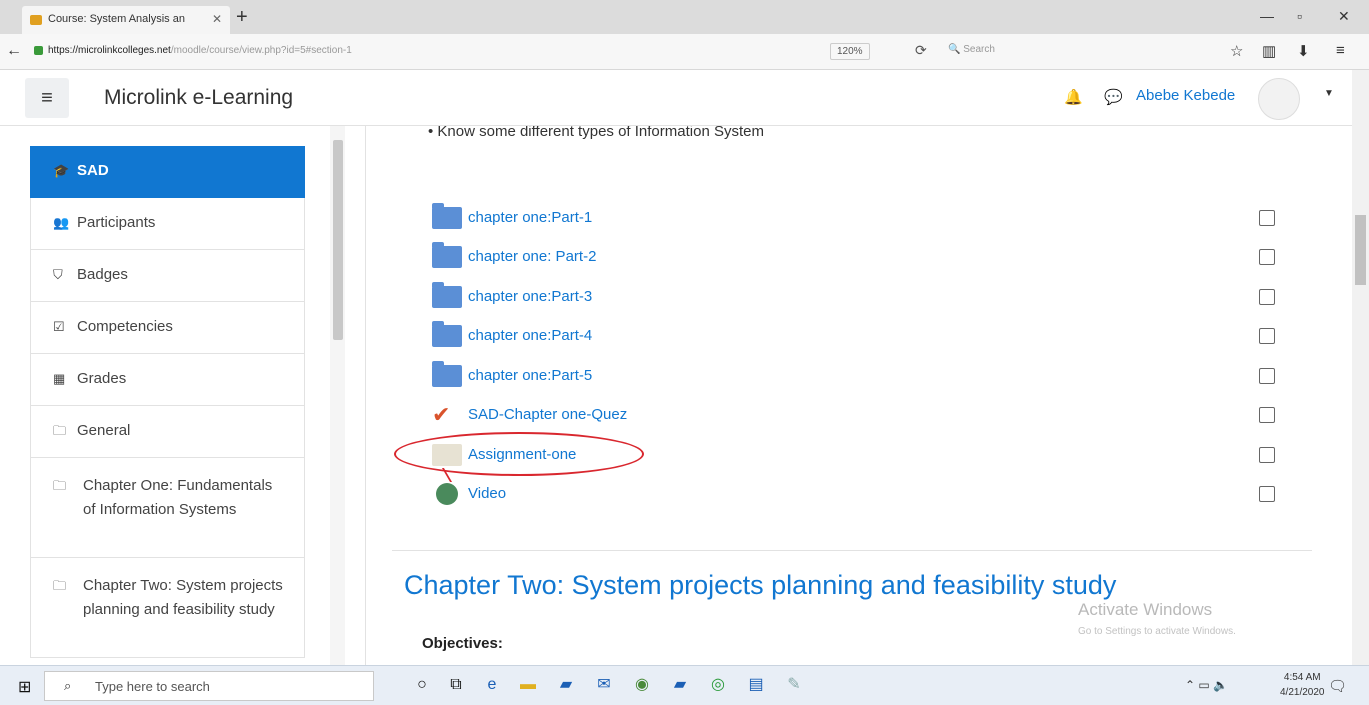 This screenshot has width=1369, height=705. Describe the element at coordinates (1337, 686) in the screenshot. I see `notifications-icon: 🗨` at that location.